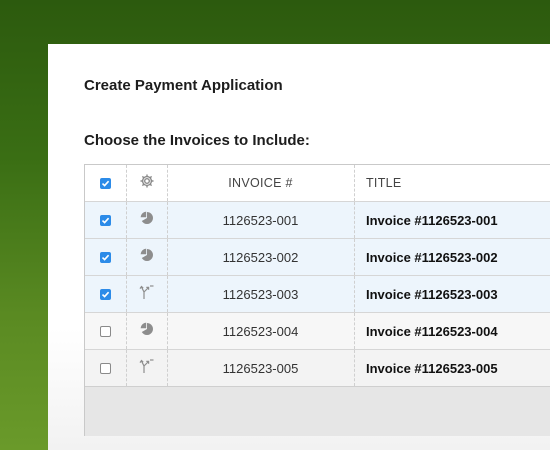 This screenshot has height=450, width=550. Describe the element at coordinates (432, 220) in the screenshot. I see `invoice-title-cell: Invoice #1126523-001` at that location.